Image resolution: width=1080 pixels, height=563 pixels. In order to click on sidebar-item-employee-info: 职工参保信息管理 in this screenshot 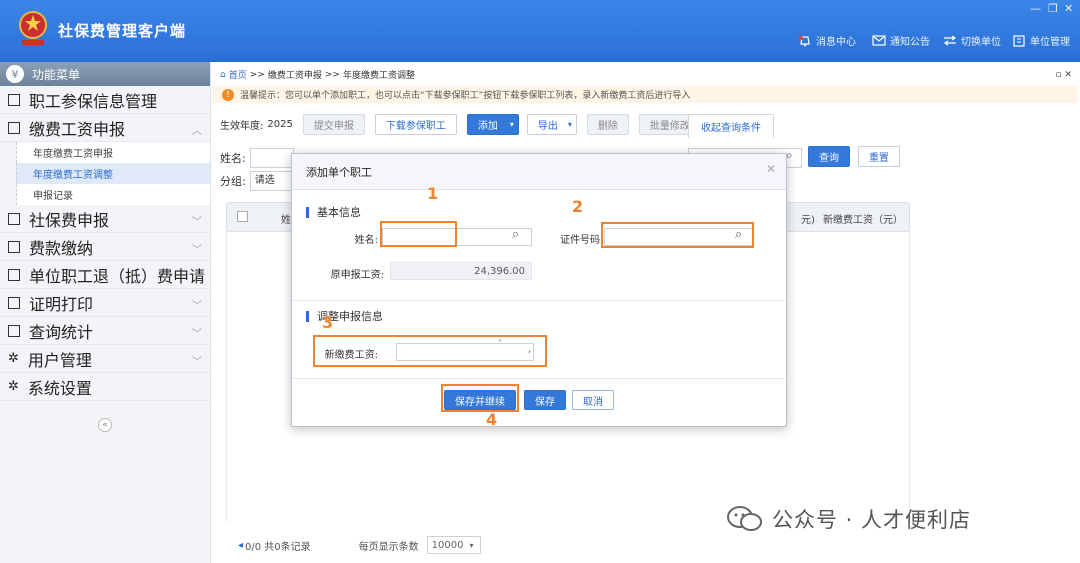, I will do `click(105, 100)`.